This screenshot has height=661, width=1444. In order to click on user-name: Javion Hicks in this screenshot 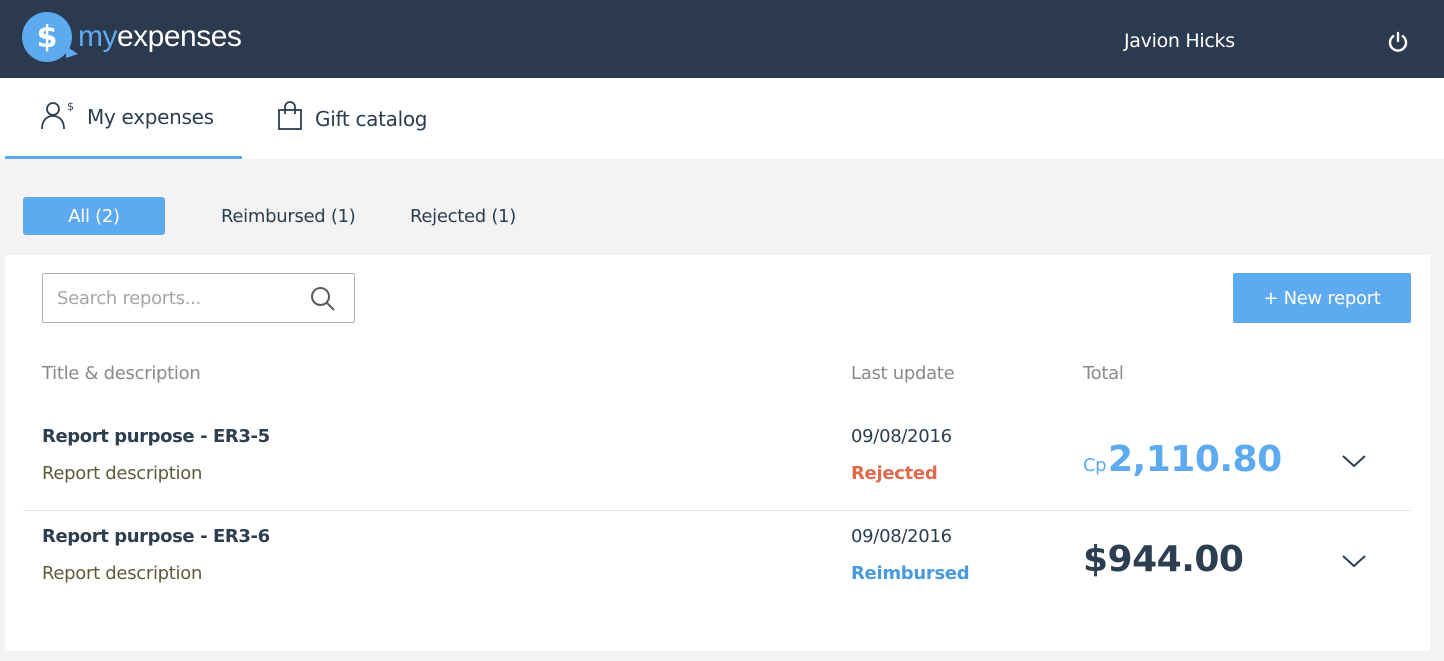, I will do `click(1179, 41)`.